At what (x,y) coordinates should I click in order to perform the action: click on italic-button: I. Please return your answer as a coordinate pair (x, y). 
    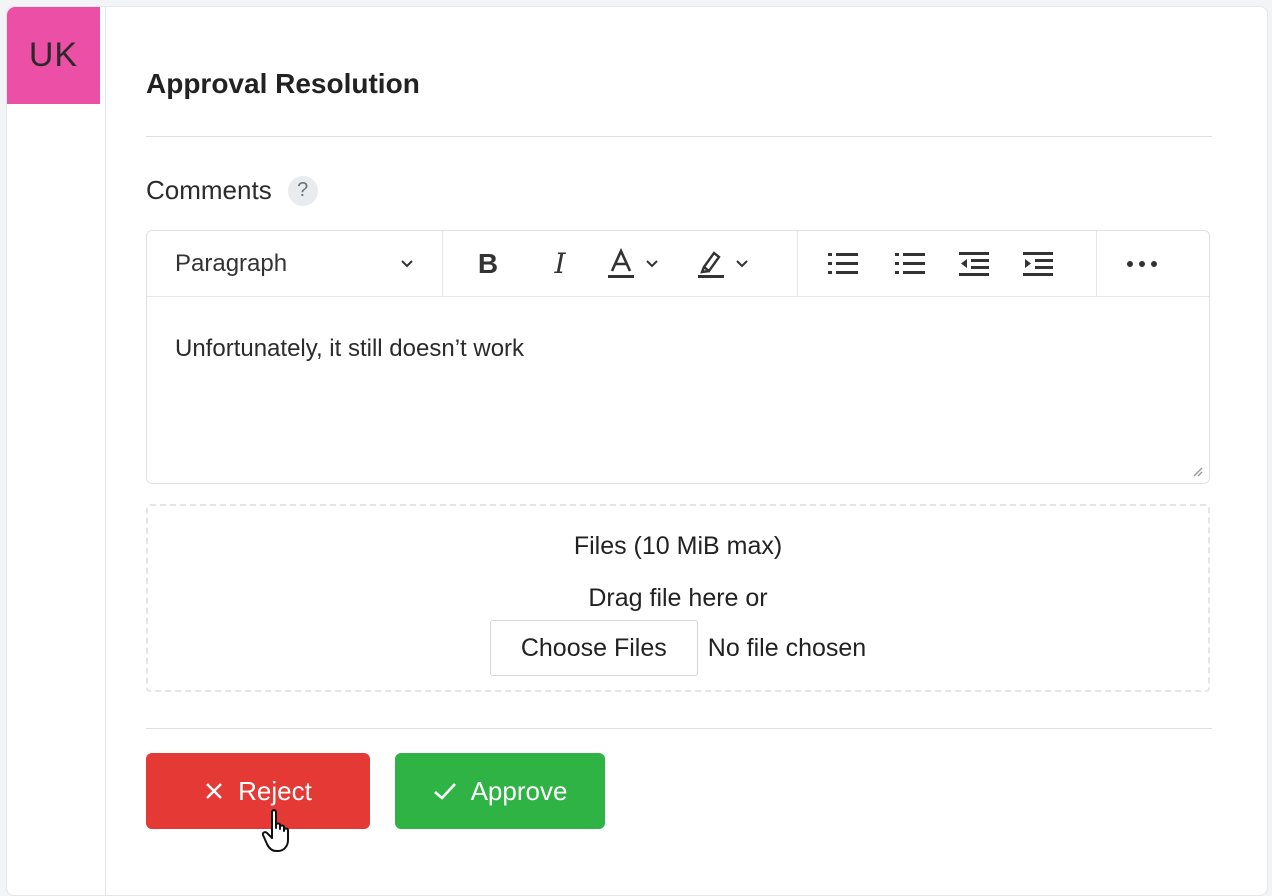
    Looking at the image, I should click on (560, 264).